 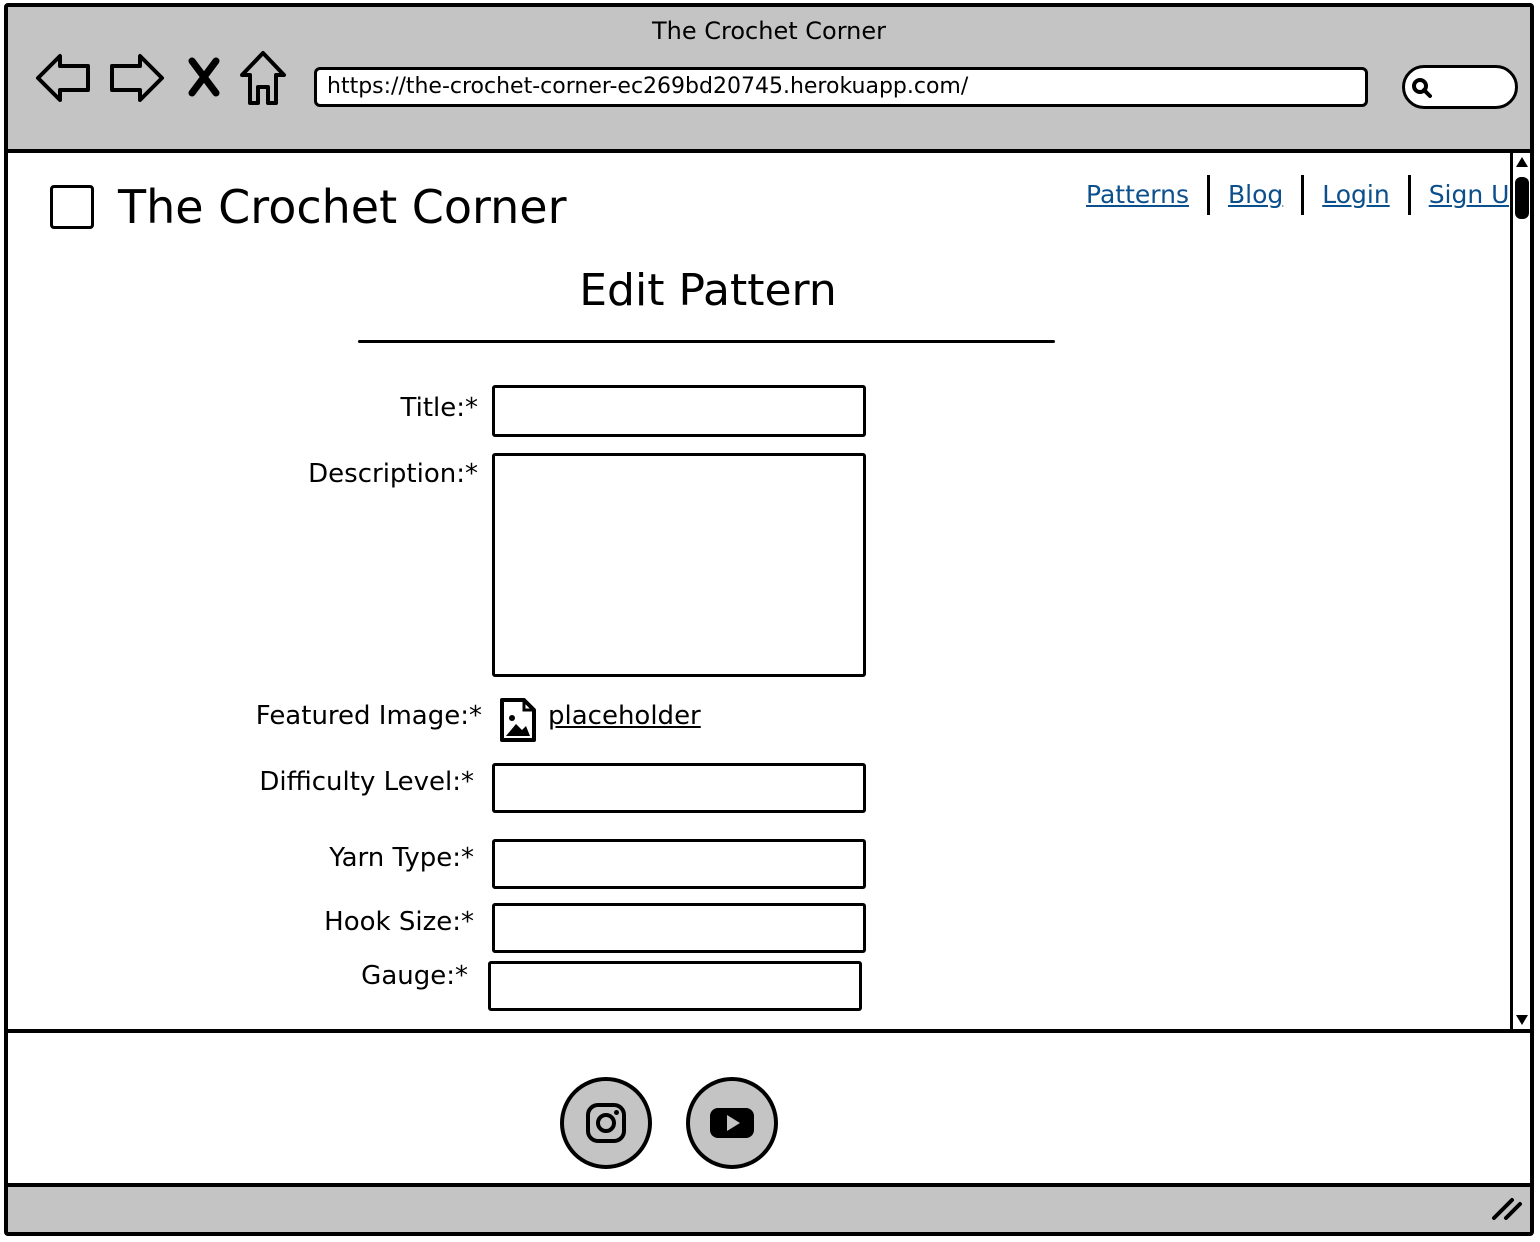 I want to click on back-arrow-icon, so click(x=63, y=78).